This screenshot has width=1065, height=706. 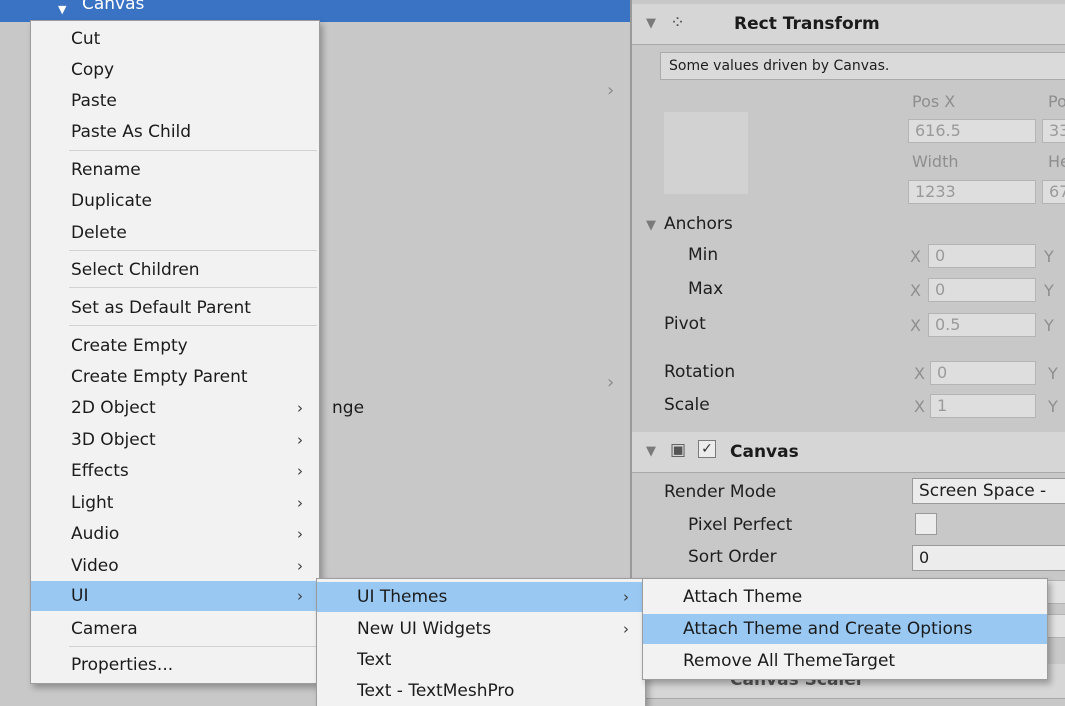 I want to click on render-mode-label: Render Mode, so click(x=720, y=492).